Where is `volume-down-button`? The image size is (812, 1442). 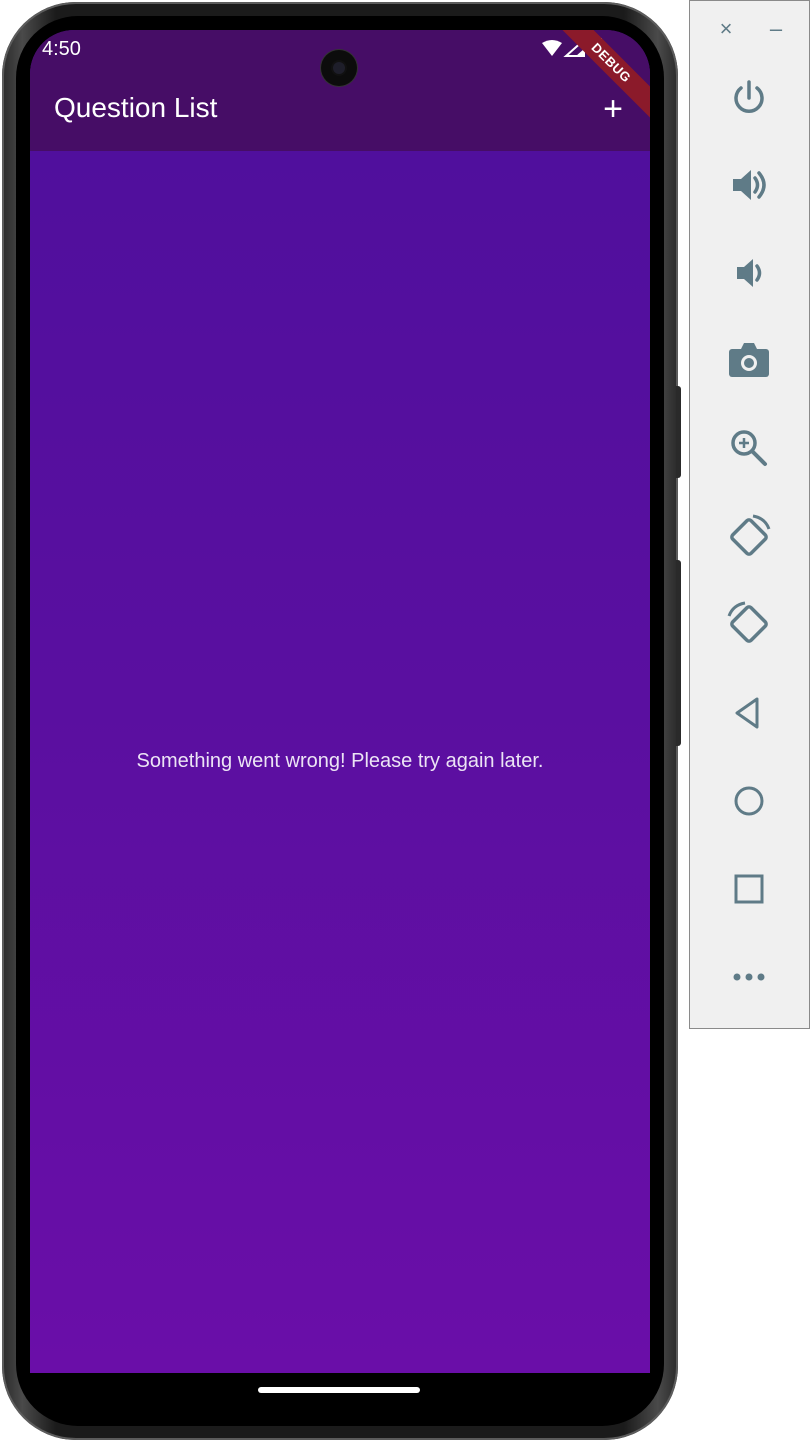
volume-down-button is located at coordinates (749, 273).